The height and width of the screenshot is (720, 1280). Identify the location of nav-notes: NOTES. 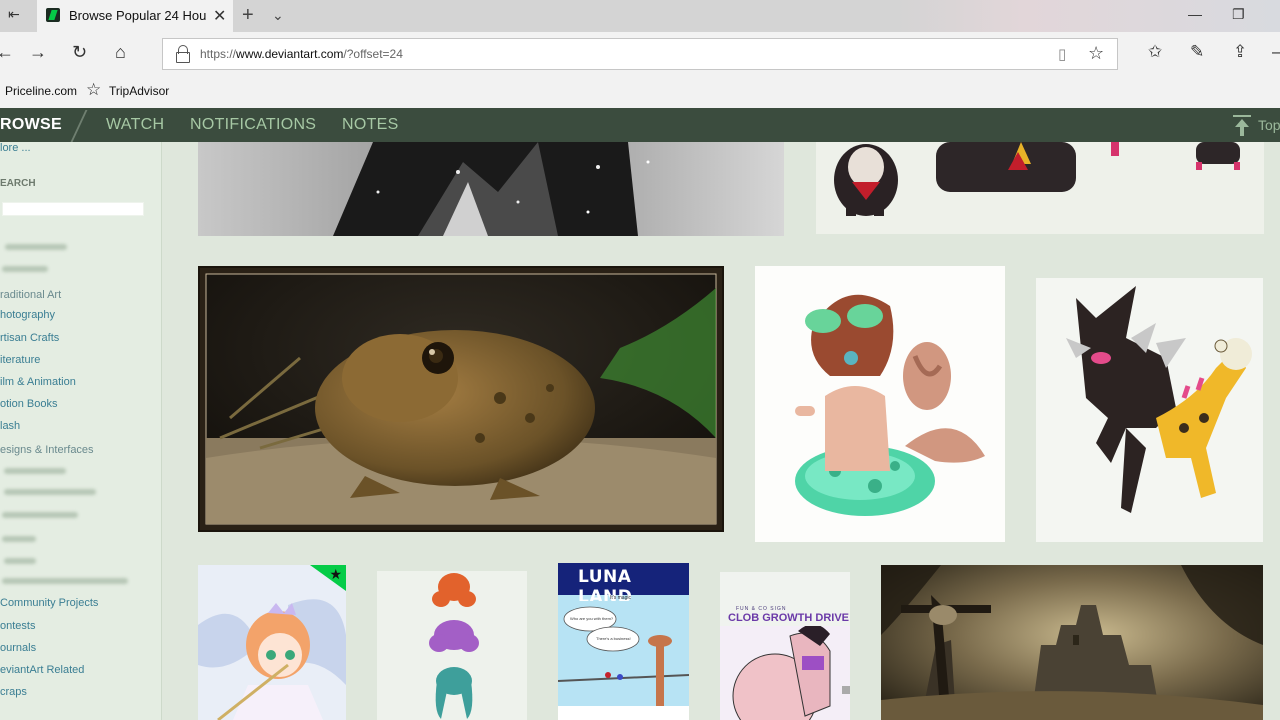
(370, 125).